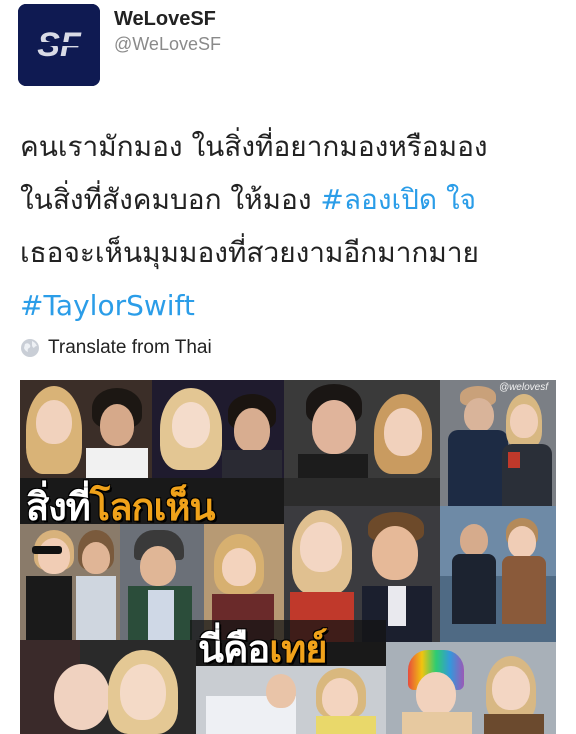  What do you see at coordinates (234, 649) in the screenshot?
I see `caption-bottom-white: นี่คือ` at bounding box center [234, 649].